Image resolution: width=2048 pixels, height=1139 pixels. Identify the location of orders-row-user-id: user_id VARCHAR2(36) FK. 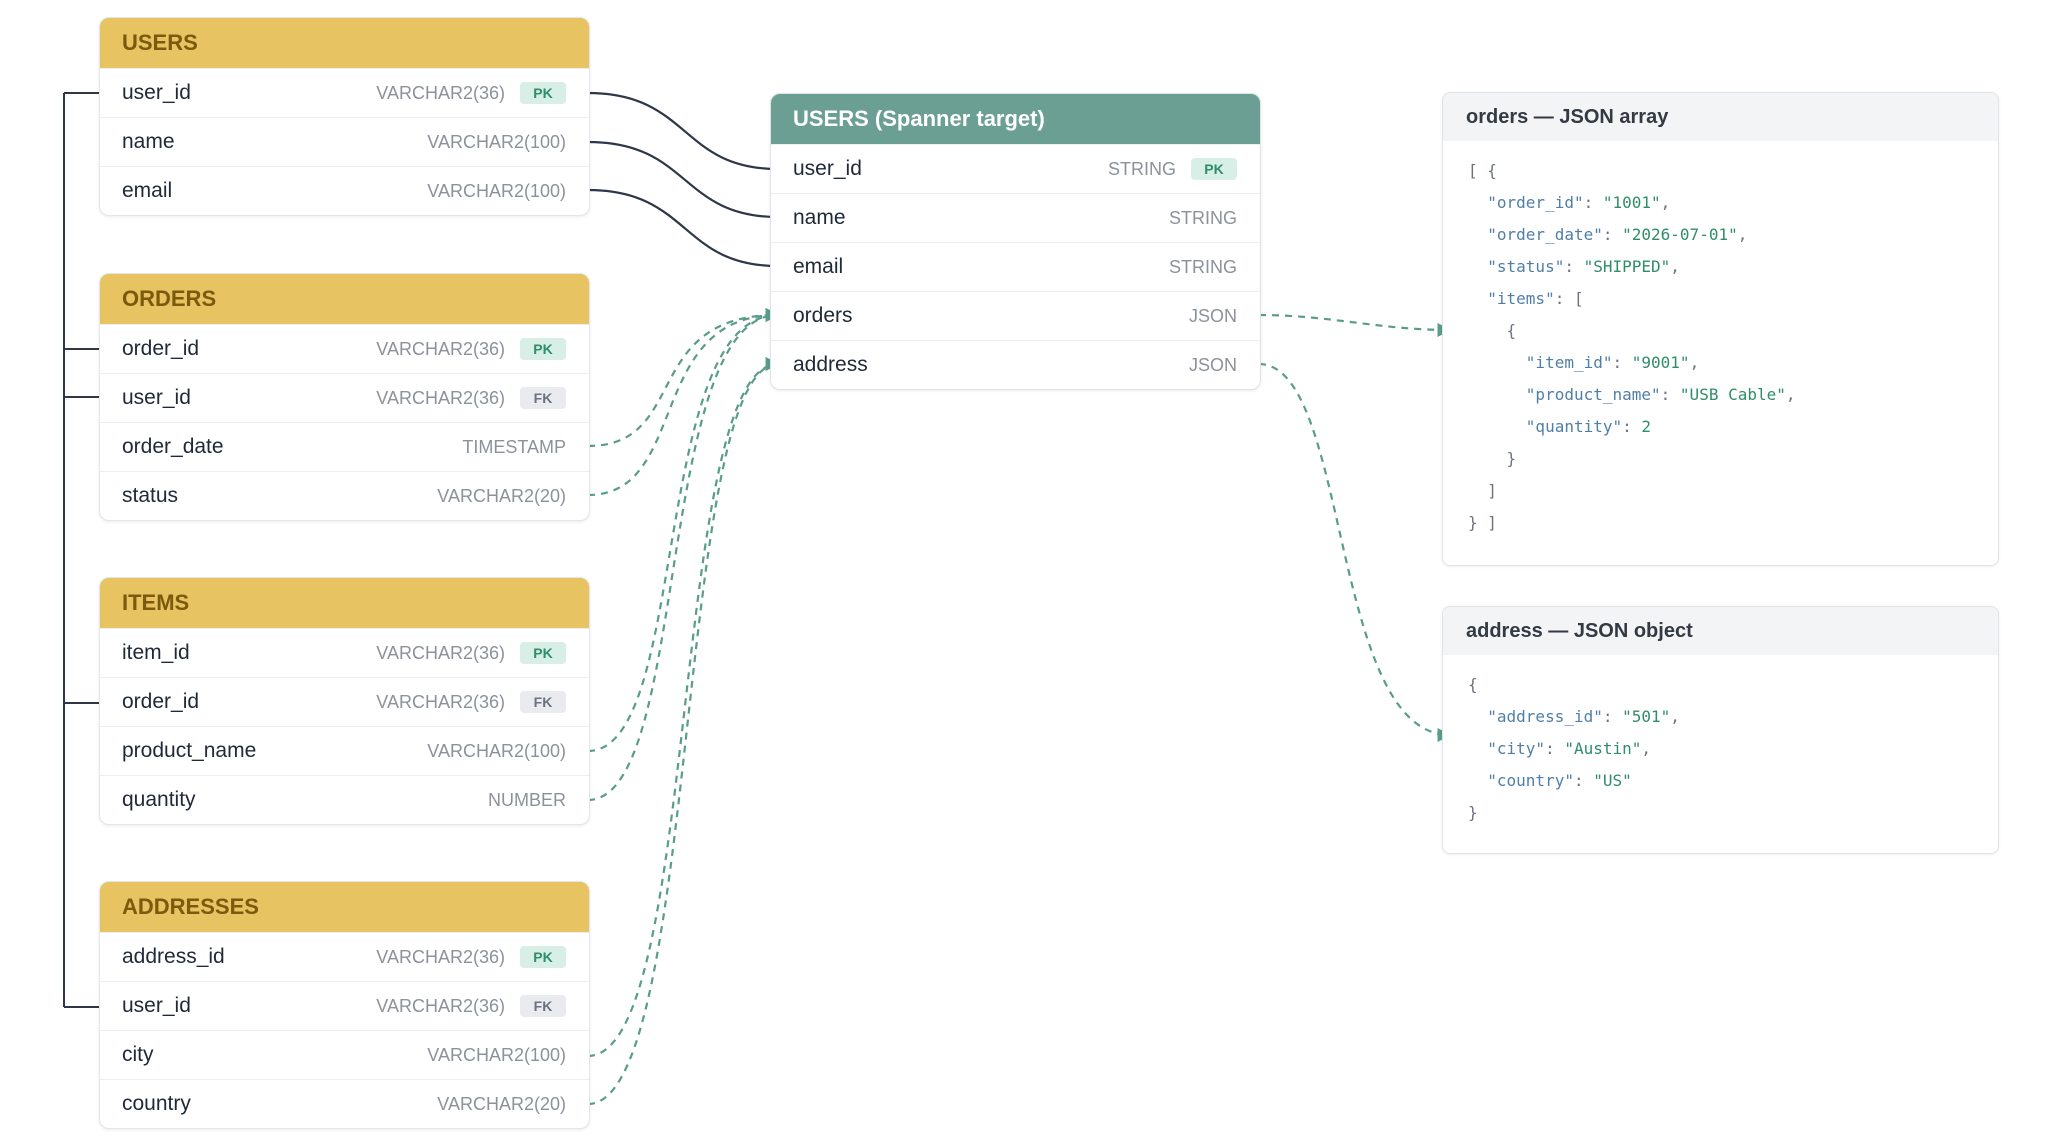
(344, 397).